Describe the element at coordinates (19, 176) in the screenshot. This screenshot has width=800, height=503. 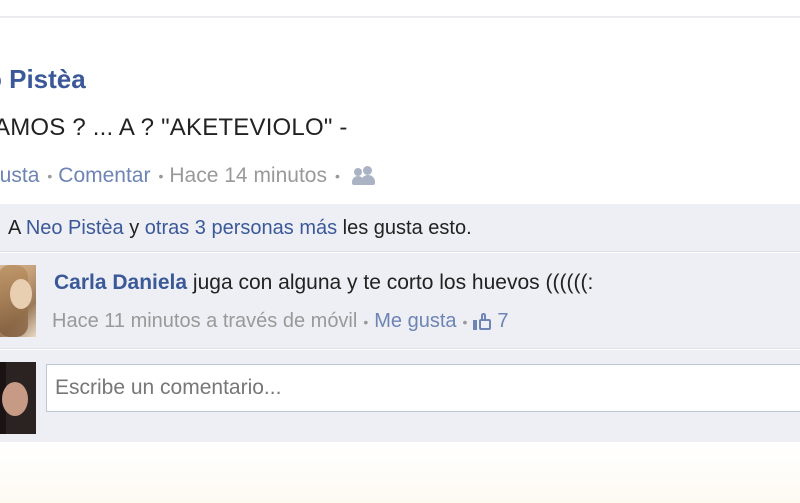
I see `like-link: gusta` at that location.